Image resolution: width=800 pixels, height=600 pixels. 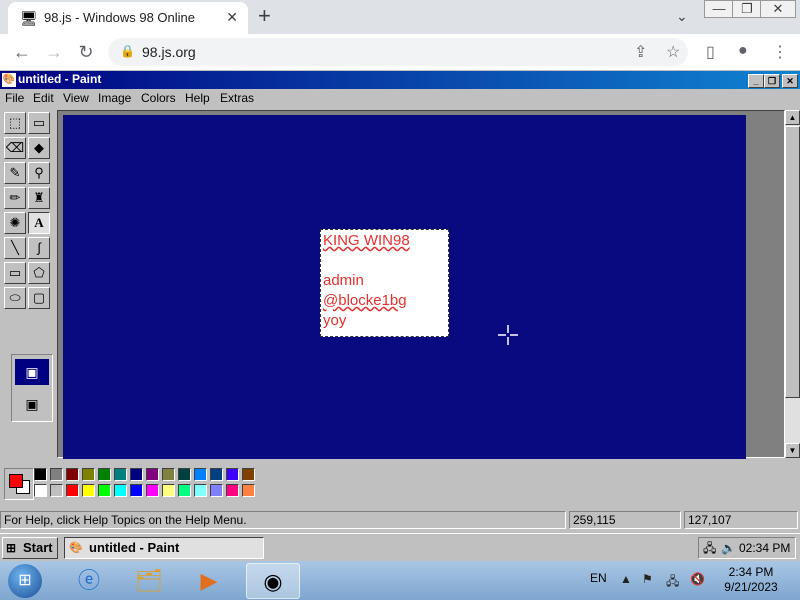 What do you see at coordinates (400, 80) in the screenshot?
I see `paint-title-bar: 🎨 untitled - Paint _ ❐ ✕` at bounding box center [400, 80].